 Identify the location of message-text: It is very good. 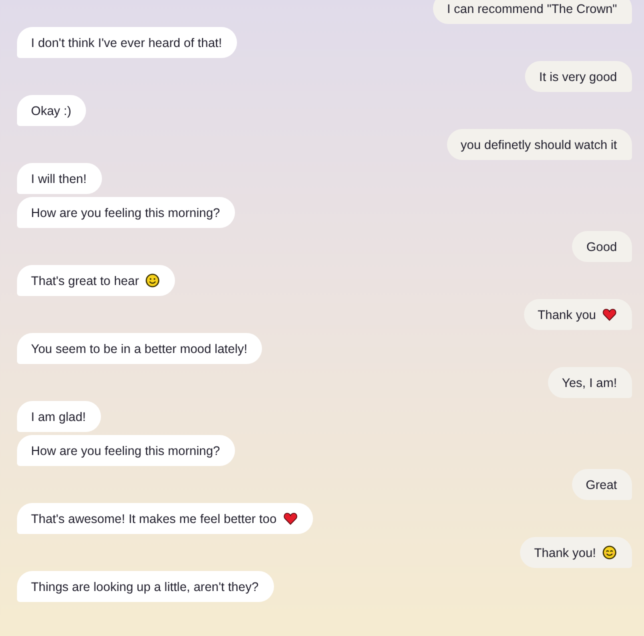
(578, 77).